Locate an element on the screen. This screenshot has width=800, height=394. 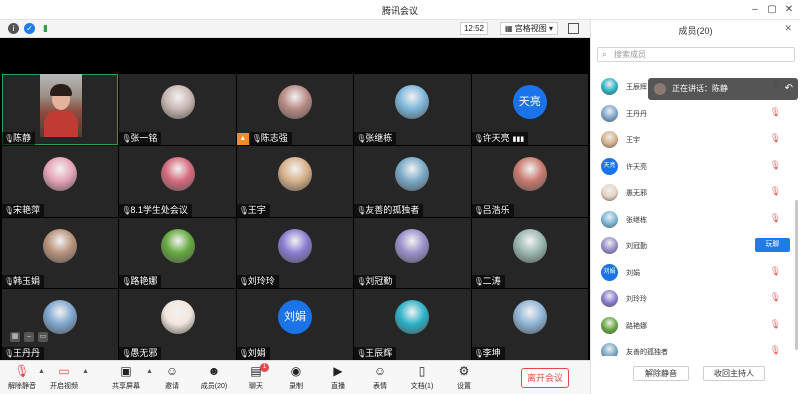
participant-tile: 🎙8.1学生处会议 is located at coordinates (177, 181).